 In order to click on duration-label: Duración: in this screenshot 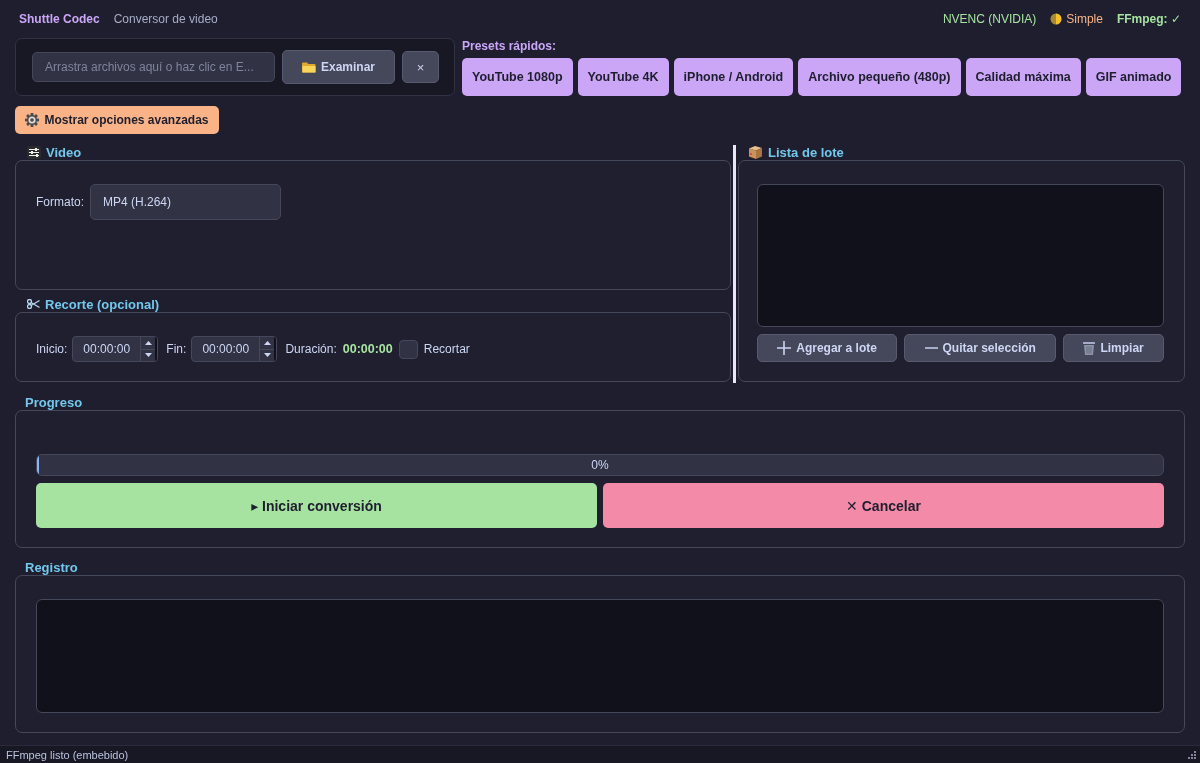, I will do `click(311, 349)`.